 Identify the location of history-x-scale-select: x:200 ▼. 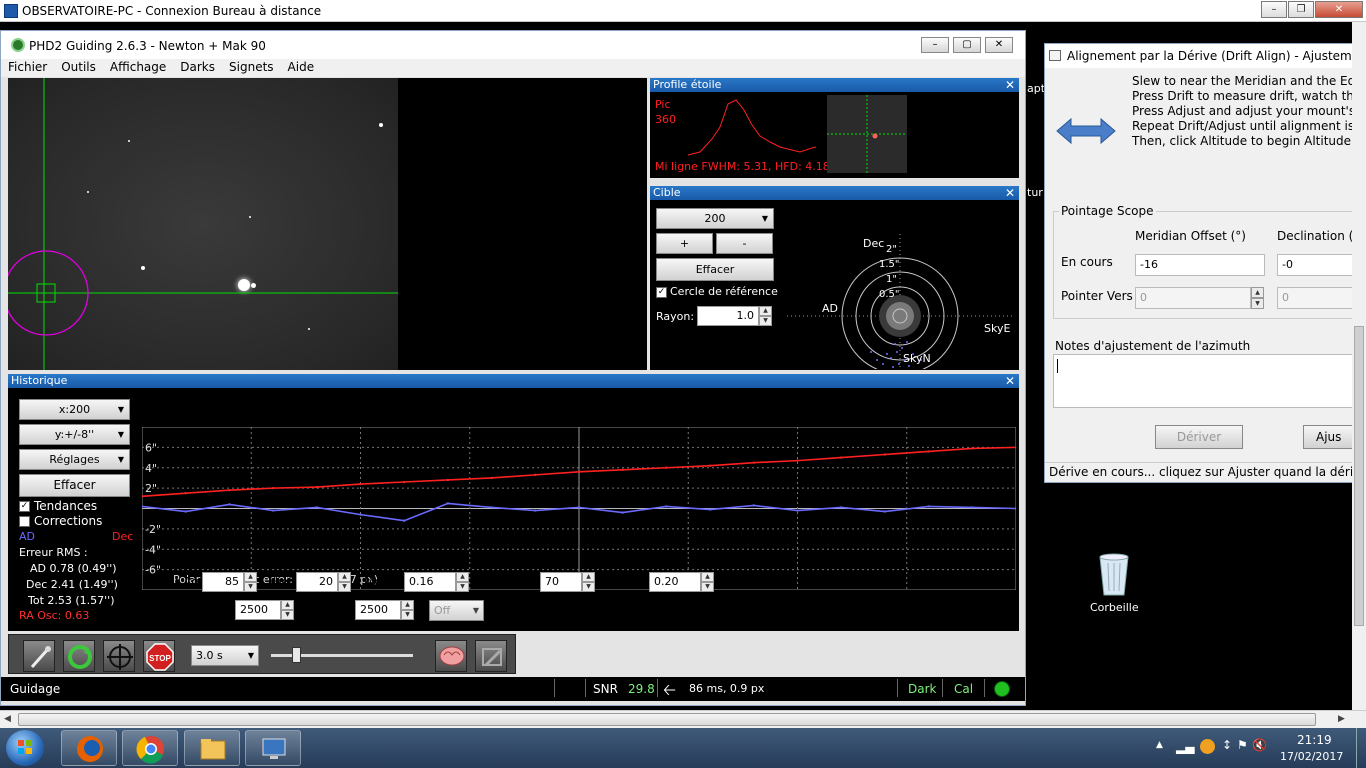
(74, 409).